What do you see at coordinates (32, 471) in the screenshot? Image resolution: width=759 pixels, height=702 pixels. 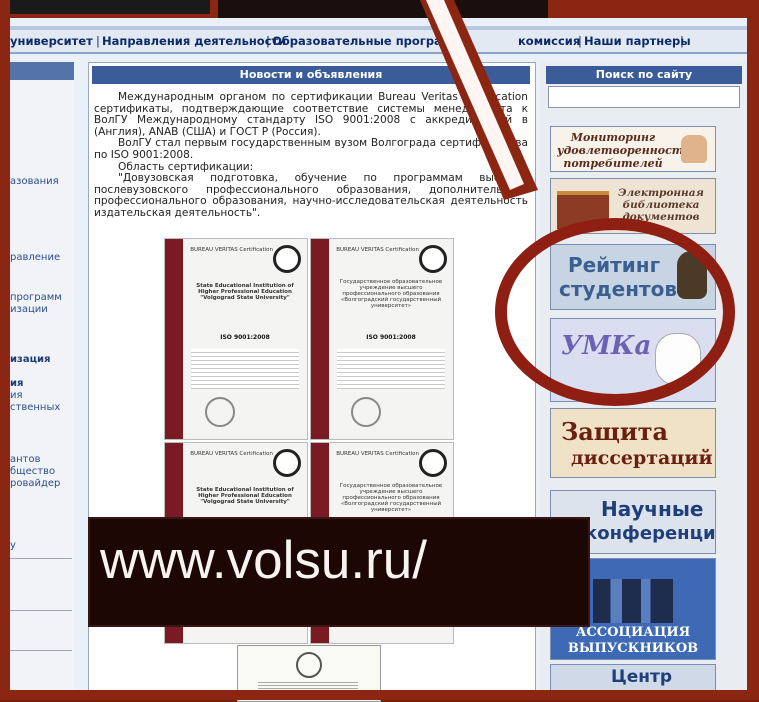 I see `sidebar-item: бщество` at bounding box center [32, 471].